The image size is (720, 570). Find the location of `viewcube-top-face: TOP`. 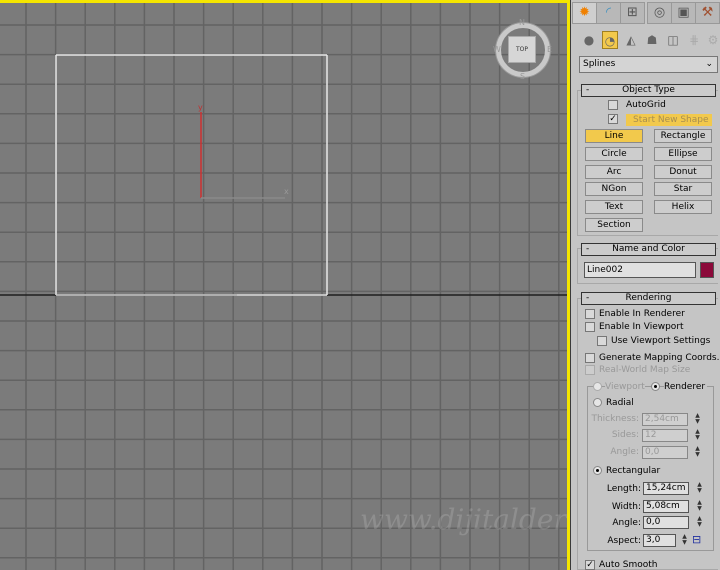

viewcube-top-face: TOP is located at coordinates (522, 49).